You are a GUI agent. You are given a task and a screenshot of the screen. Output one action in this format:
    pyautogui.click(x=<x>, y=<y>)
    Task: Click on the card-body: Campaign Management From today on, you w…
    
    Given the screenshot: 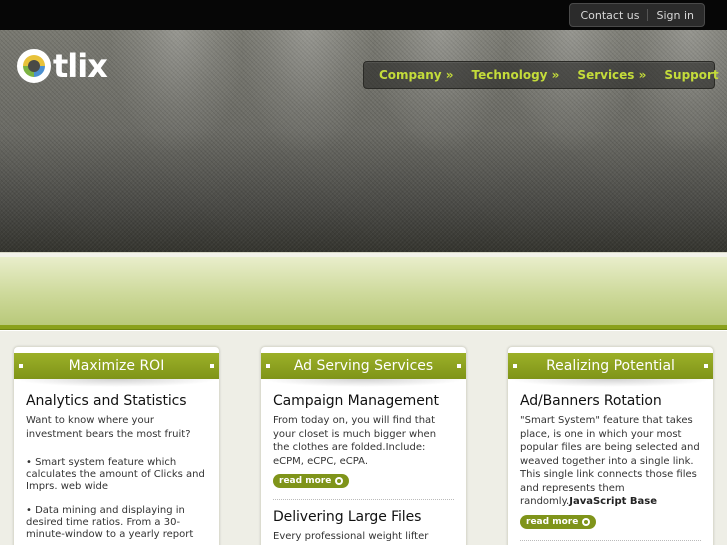 What is the action you would take?
    pyautogui.click(x=363, y=466)
    